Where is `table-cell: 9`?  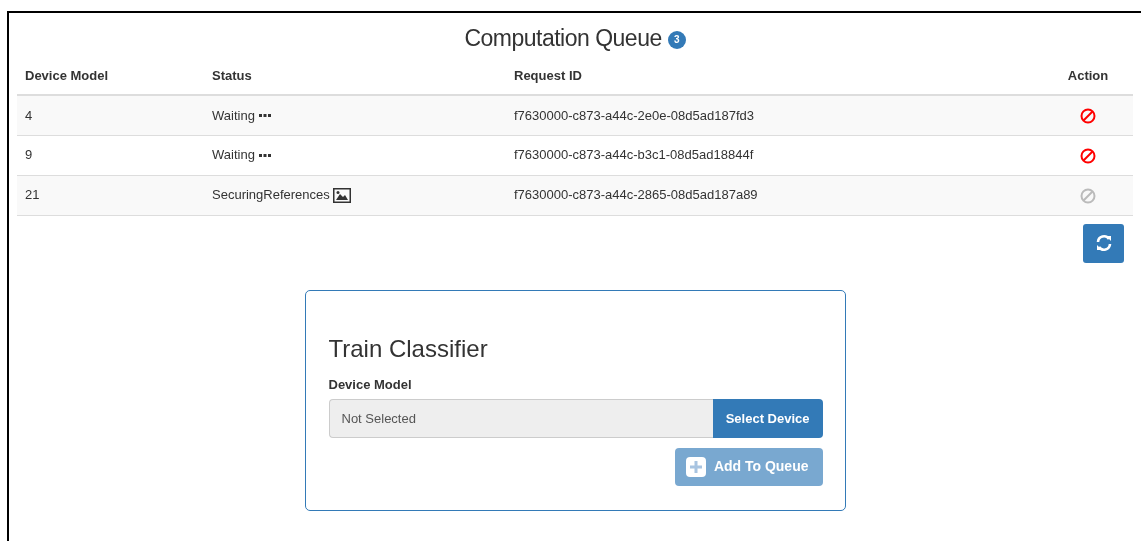
table-cell: 9 is located at coordinates (29, 155).